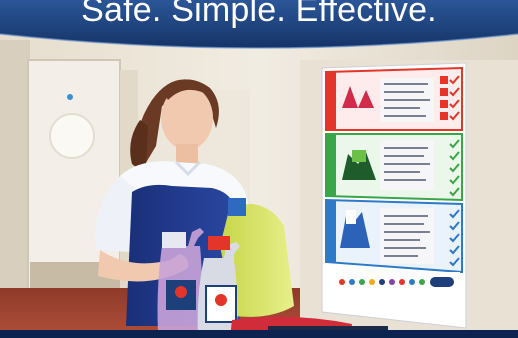 The width and height of the screenshot is (518, 338). Describe the element at coordinates (359, 156) in the screenshot. I see `green-product-cap` at that location.